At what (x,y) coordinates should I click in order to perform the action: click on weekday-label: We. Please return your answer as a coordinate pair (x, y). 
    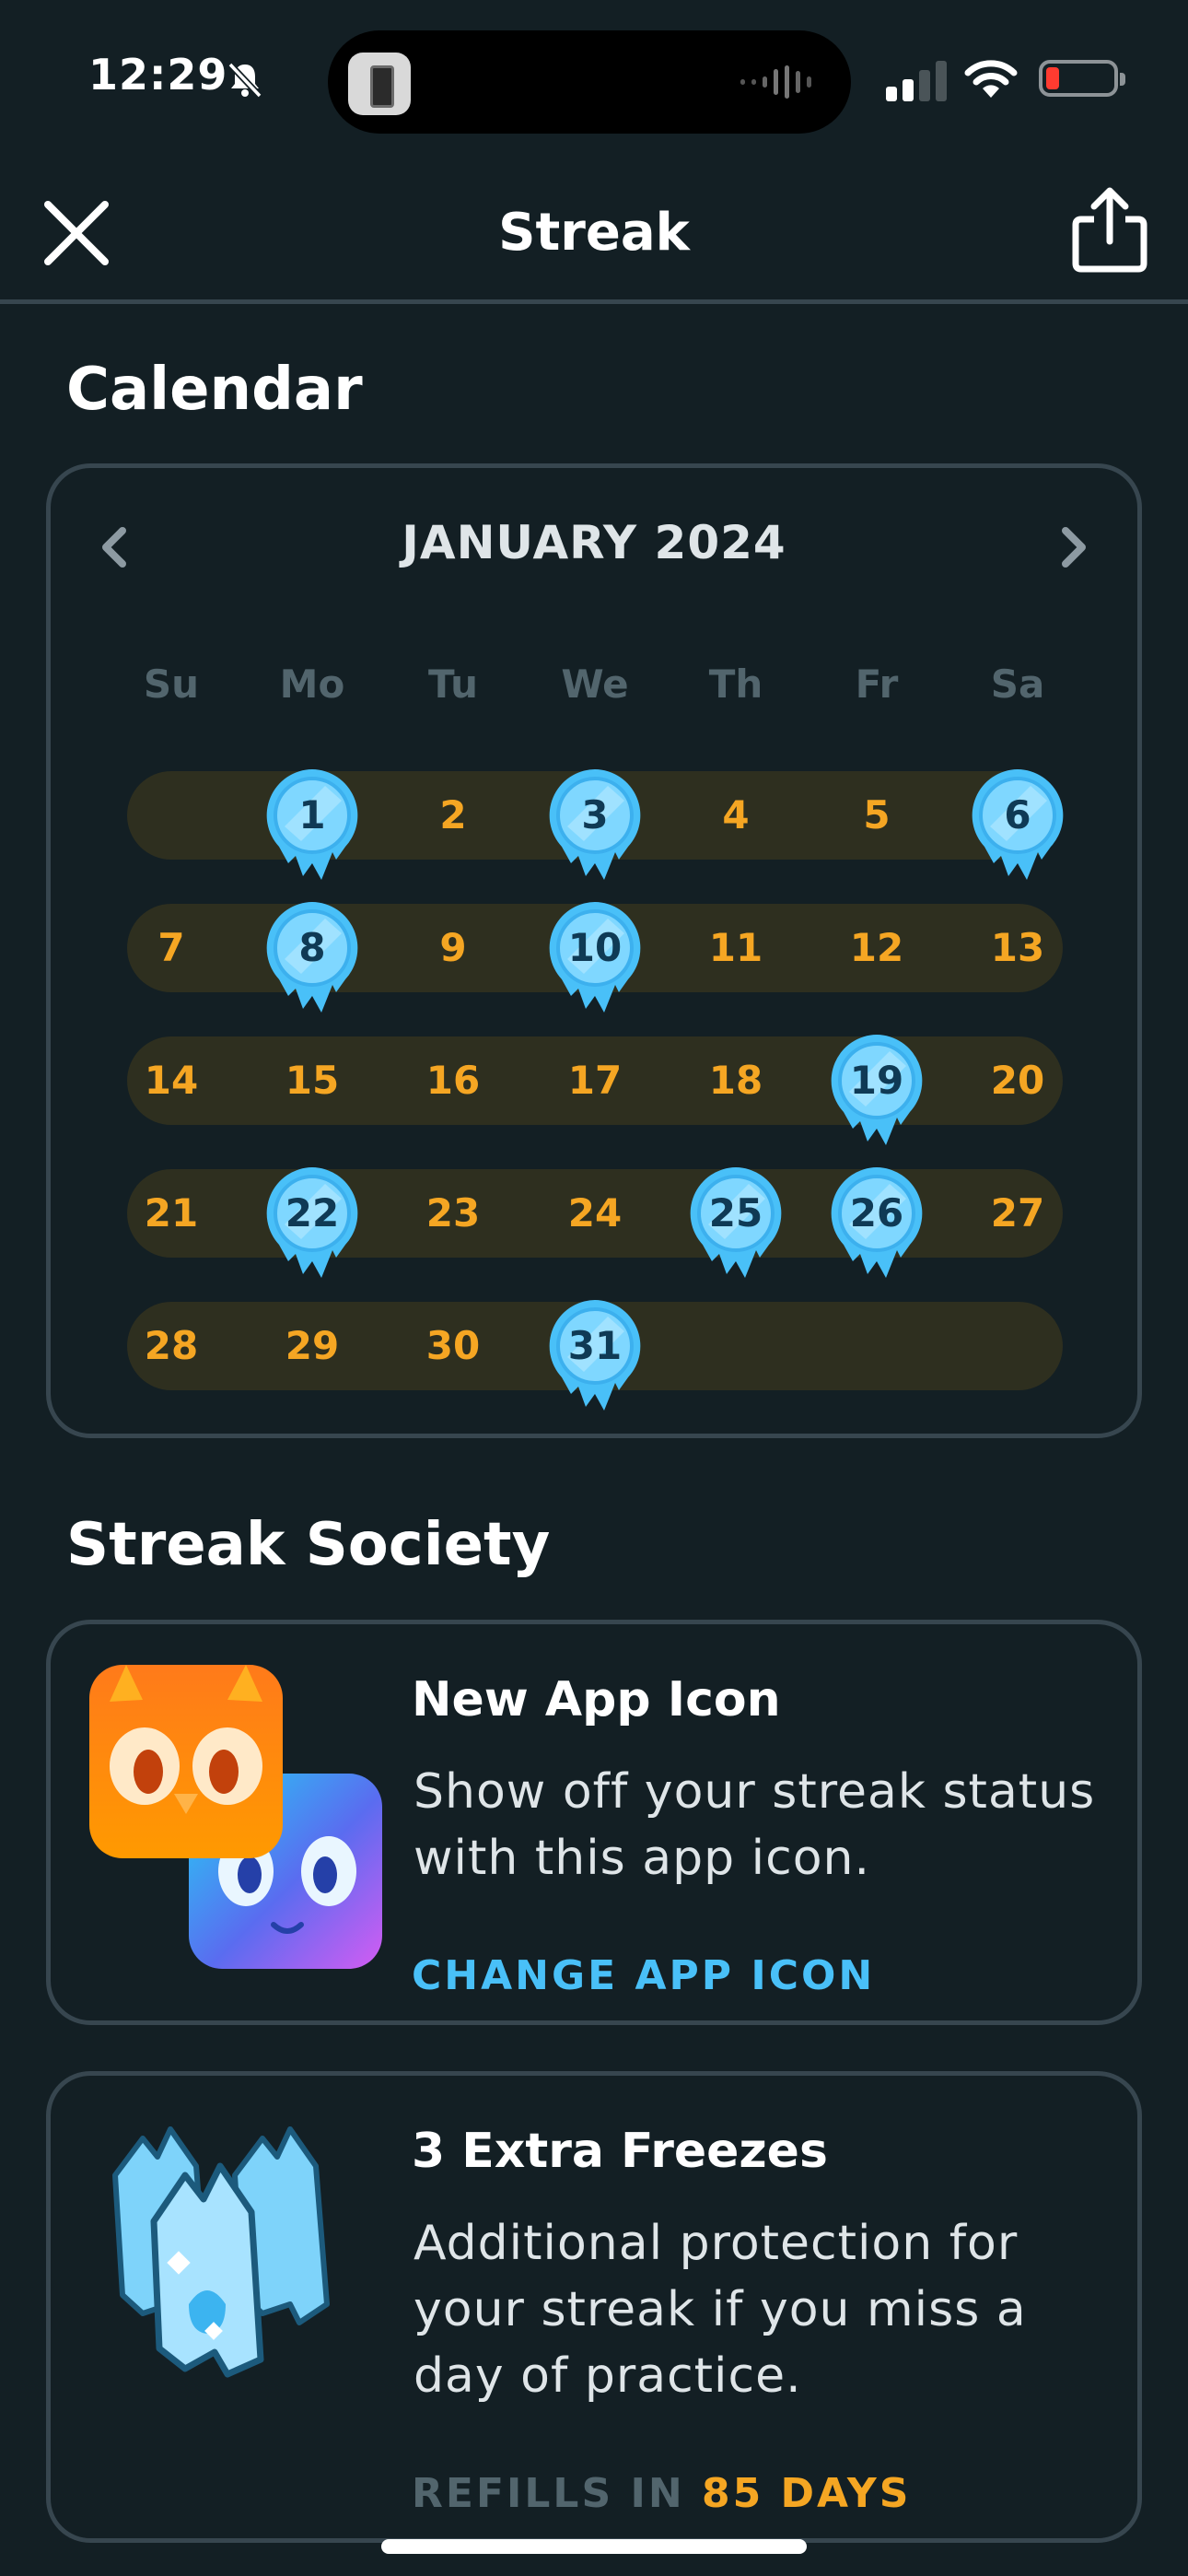
    Looking at the image, I should click on (595, 684).